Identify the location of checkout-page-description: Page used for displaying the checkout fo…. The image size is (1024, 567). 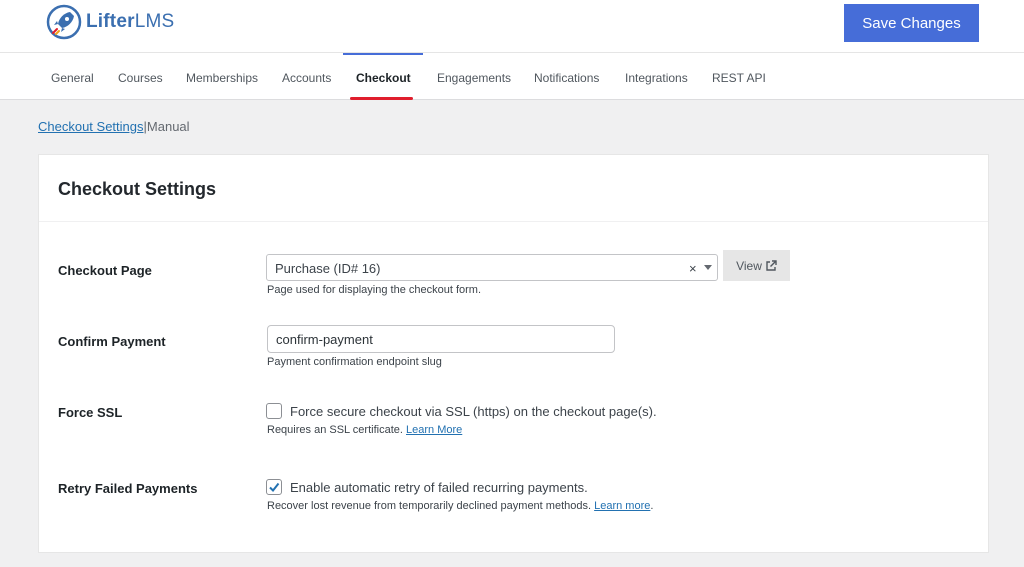
(374, 290).